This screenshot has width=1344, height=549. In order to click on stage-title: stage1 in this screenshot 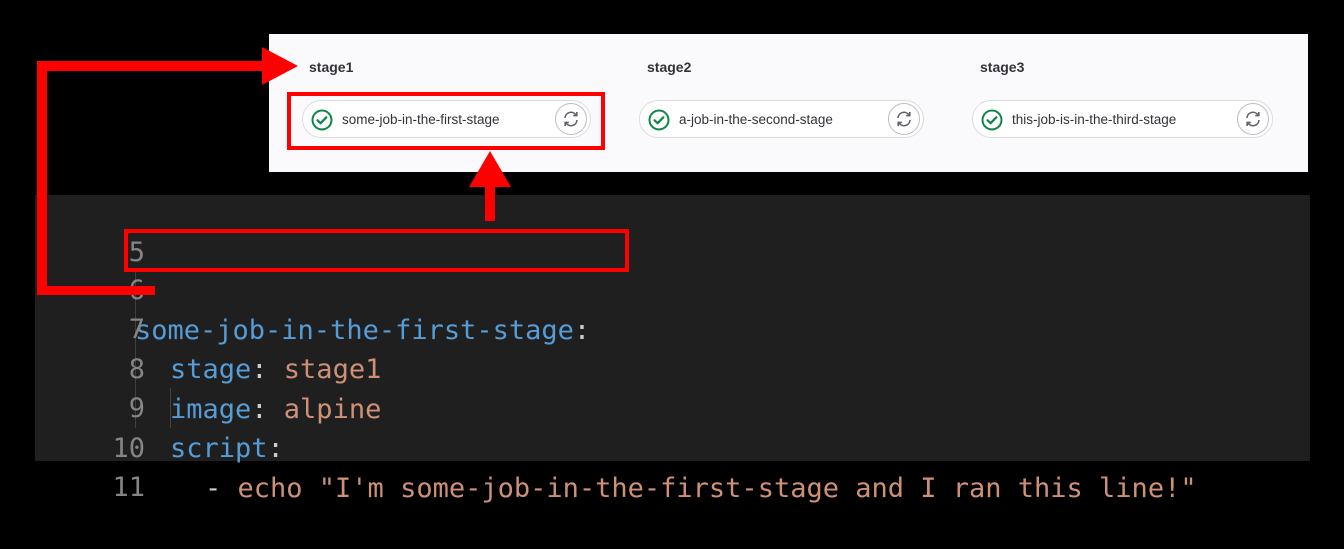, I will do `click(331, 67)`.